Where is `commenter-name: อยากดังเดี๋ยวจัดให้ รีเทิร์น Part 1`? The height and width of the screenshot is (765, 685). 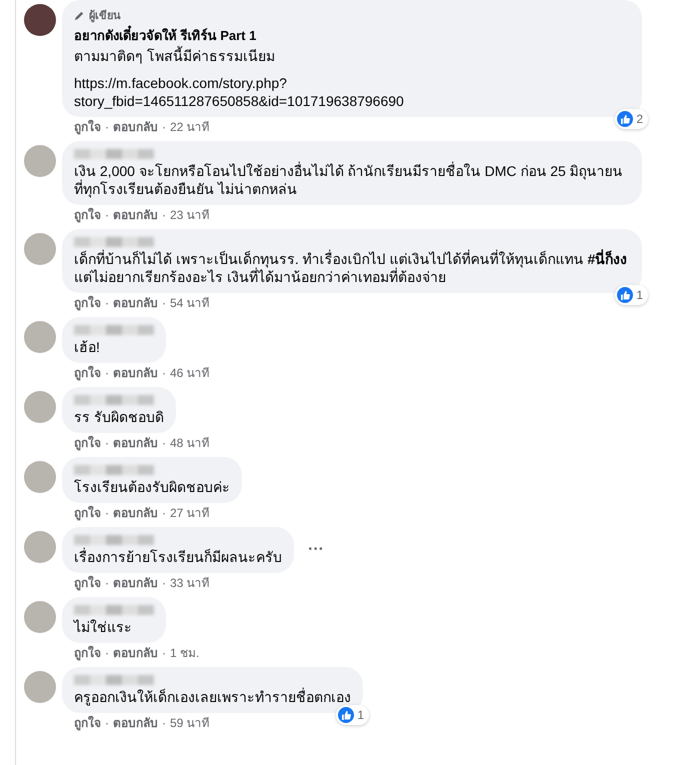 commenter-name: อยากดังเดี๋ยวจัดให้ รีเทิร์น Part 1 is located at coordinates (352, 35).